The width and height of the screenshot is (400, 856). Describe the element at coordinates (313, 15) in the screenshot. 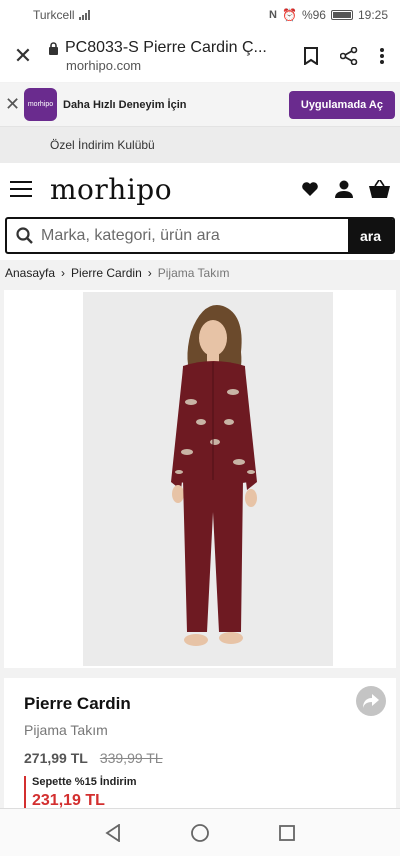

I see `battery-percent: %96` at that location.